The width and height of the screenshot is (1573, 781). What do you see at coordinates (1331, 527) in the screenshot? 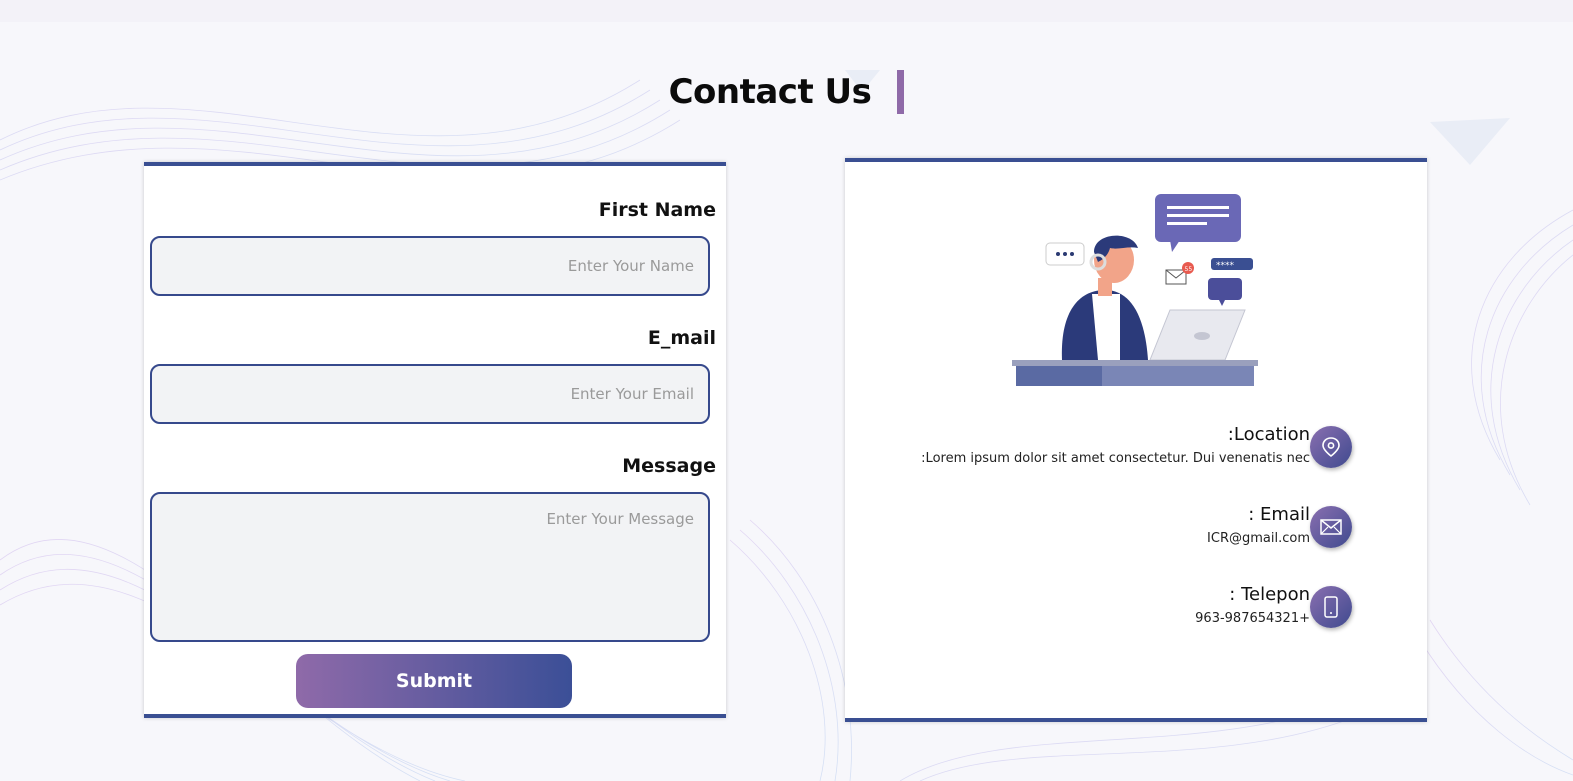
I see `envelope-icon` at bounding box center [1331, 527].